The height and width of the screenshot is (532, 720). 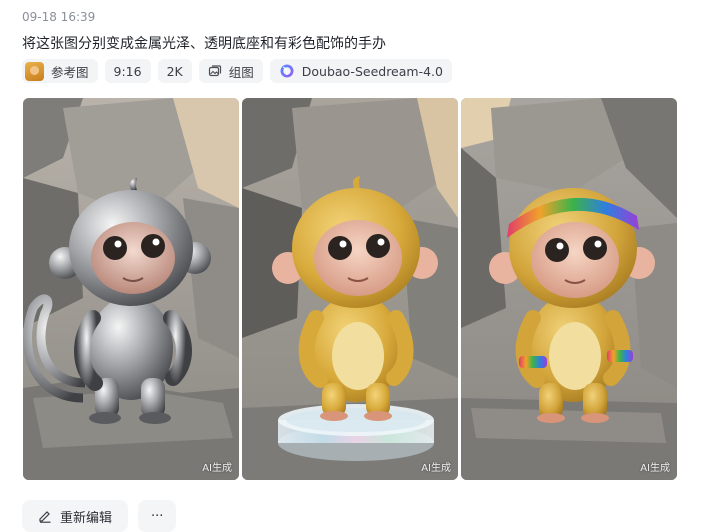 What do you see at coordinates (86, 518) in the screenshot?
I see `regenerate-edit-label: 重新编辑` at bounding box center [86, 518].